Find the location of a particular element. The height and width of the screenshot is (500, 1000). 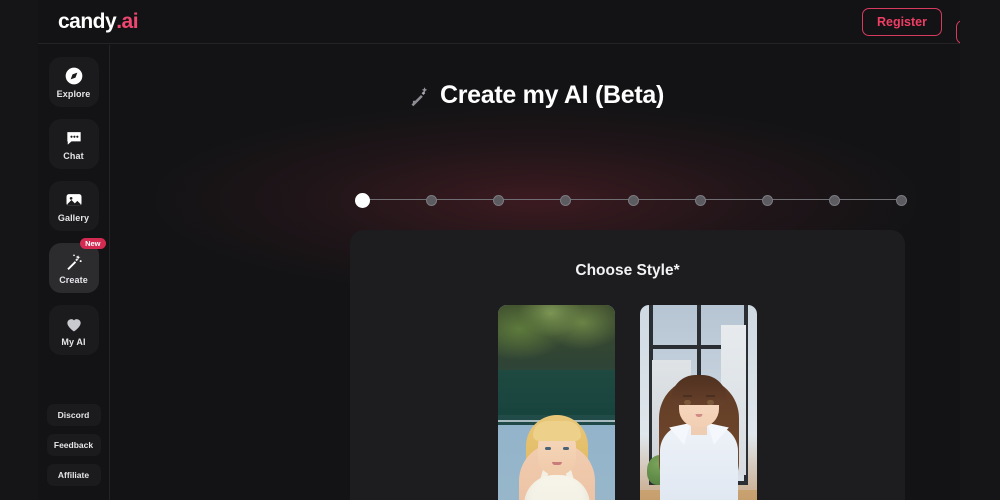

style-preview-image-realistic is located at coordinates (556, 402).